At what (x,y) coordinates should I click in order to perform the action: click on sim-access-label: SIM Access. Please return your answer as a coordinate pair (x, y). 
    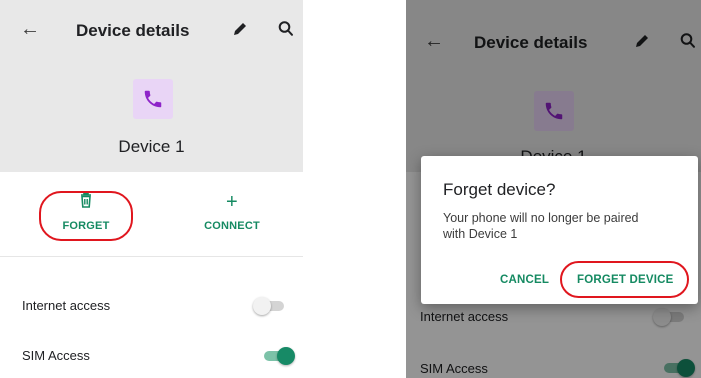
    Looking at the image, I should click on (56, 355).